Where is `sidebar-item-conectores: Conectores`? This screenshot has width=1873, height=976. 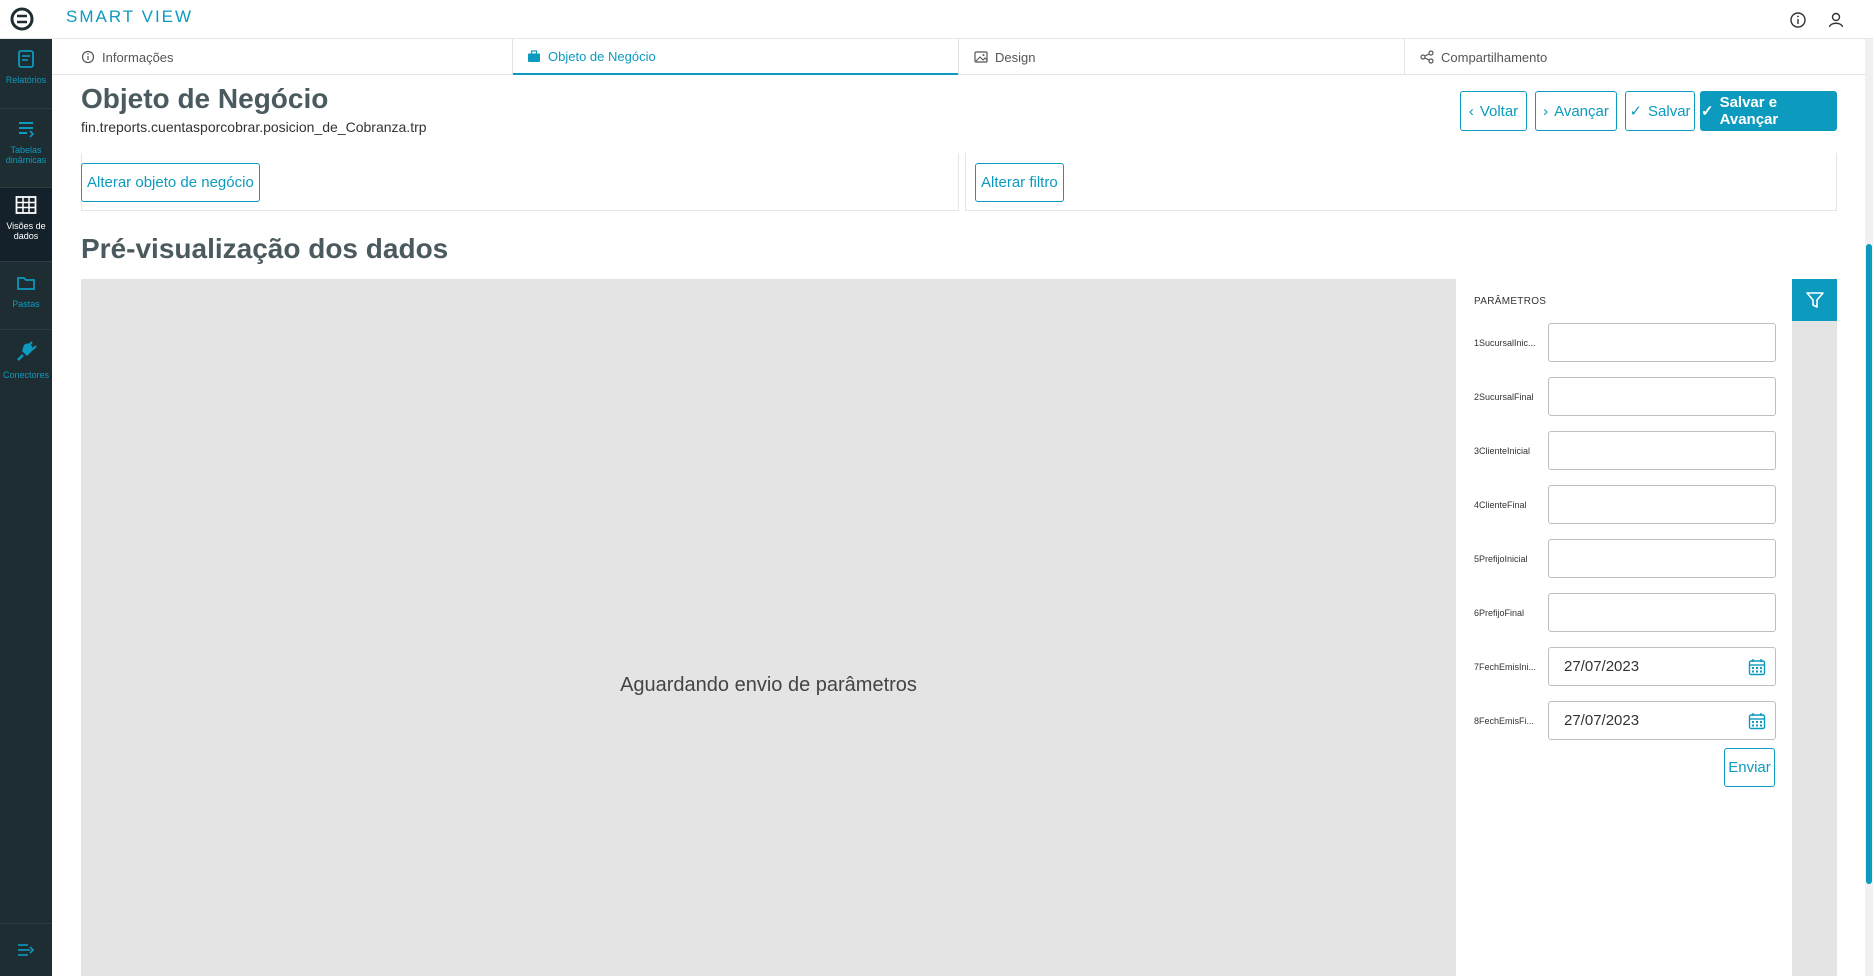 sidebar-item-conectores: Conectores is located at coordinates (26, 365).